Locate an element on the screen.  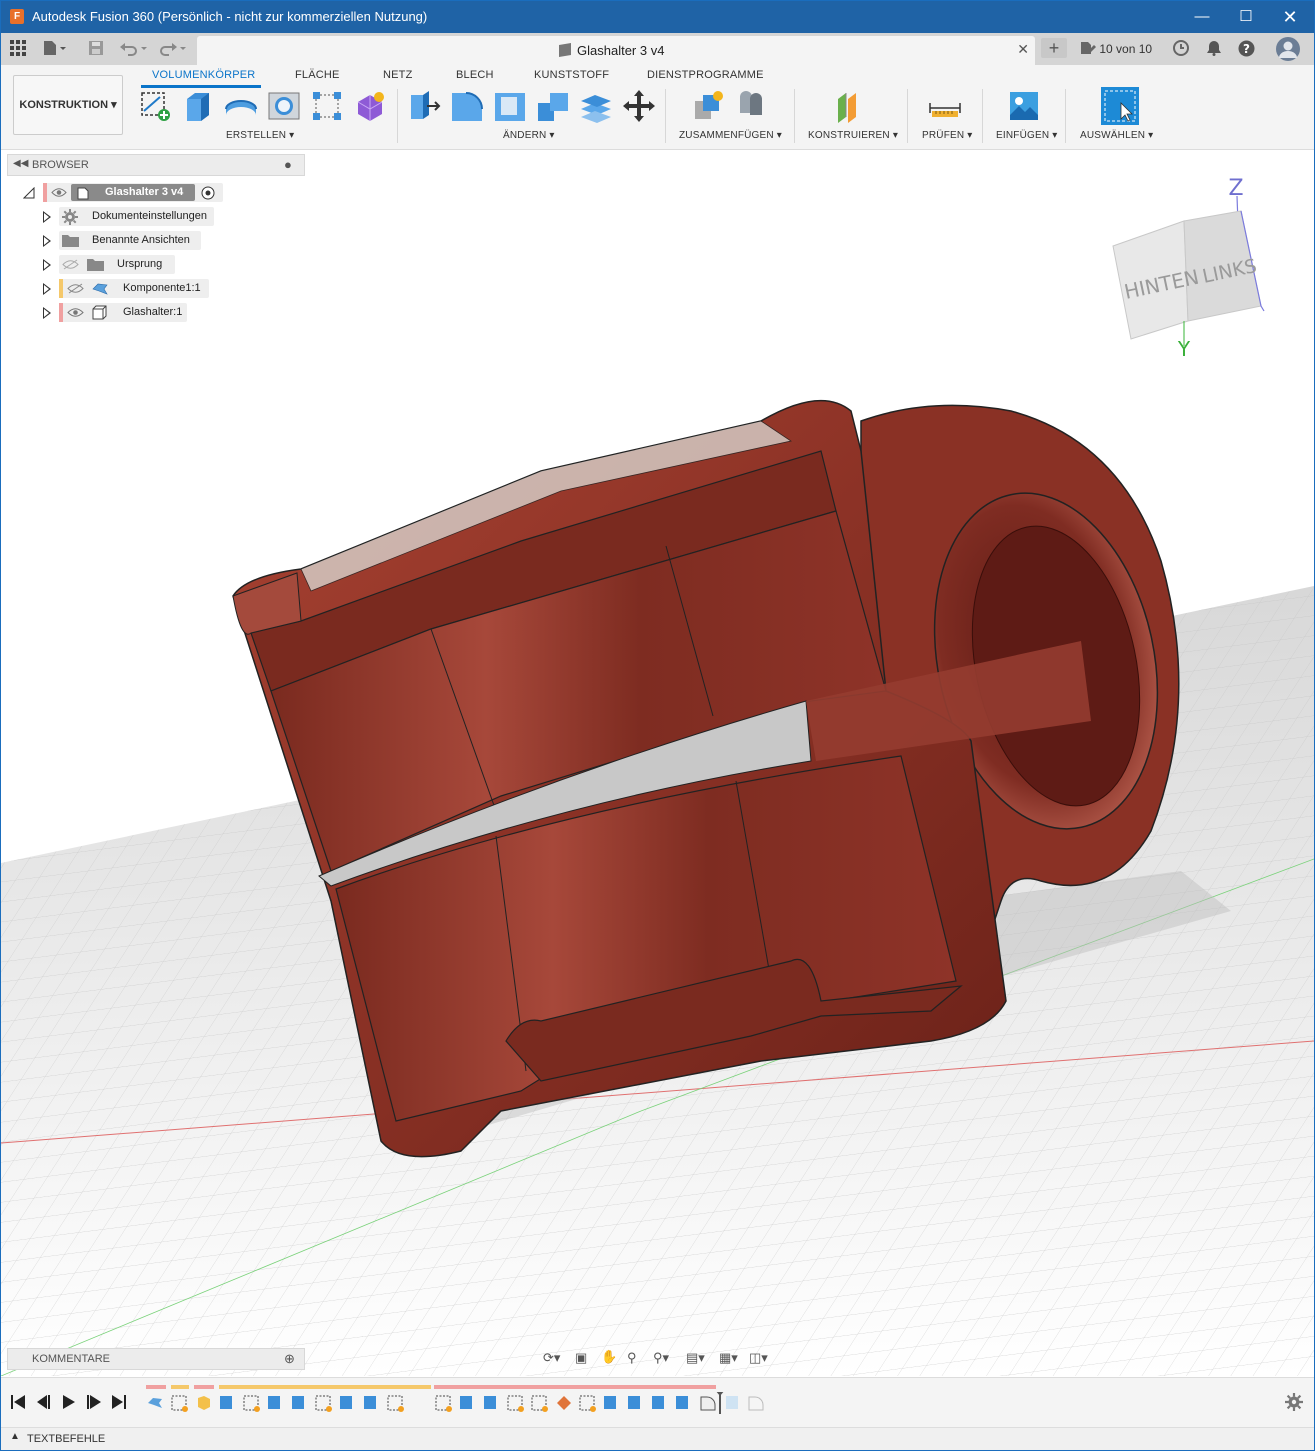
text-command-bar: ▲ TEXTBEFEHLE is located at coordinates (657, 1438).